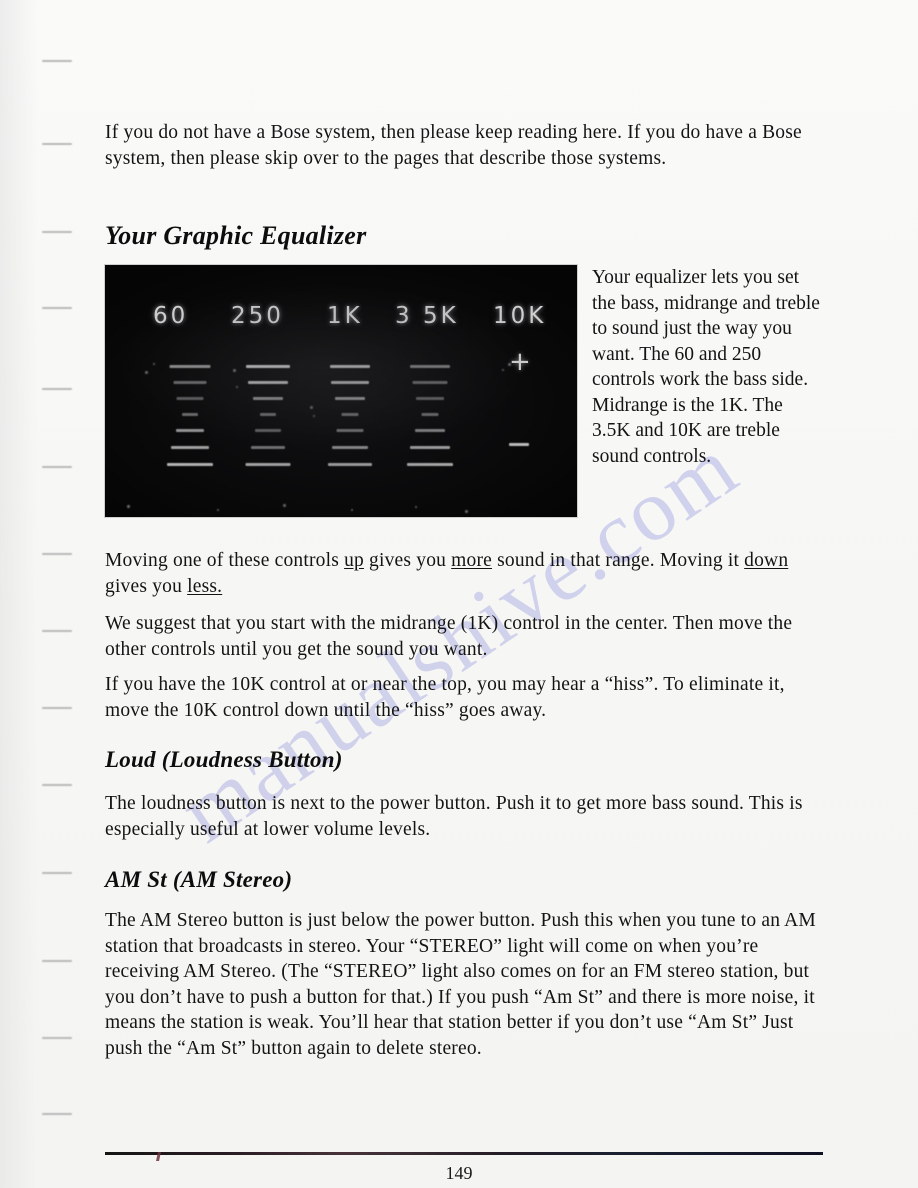 This screenshot has width=918, height=1188. I want to click on heading-loud-loudness-button: Loud (Loudness Button), so click(224, 759).